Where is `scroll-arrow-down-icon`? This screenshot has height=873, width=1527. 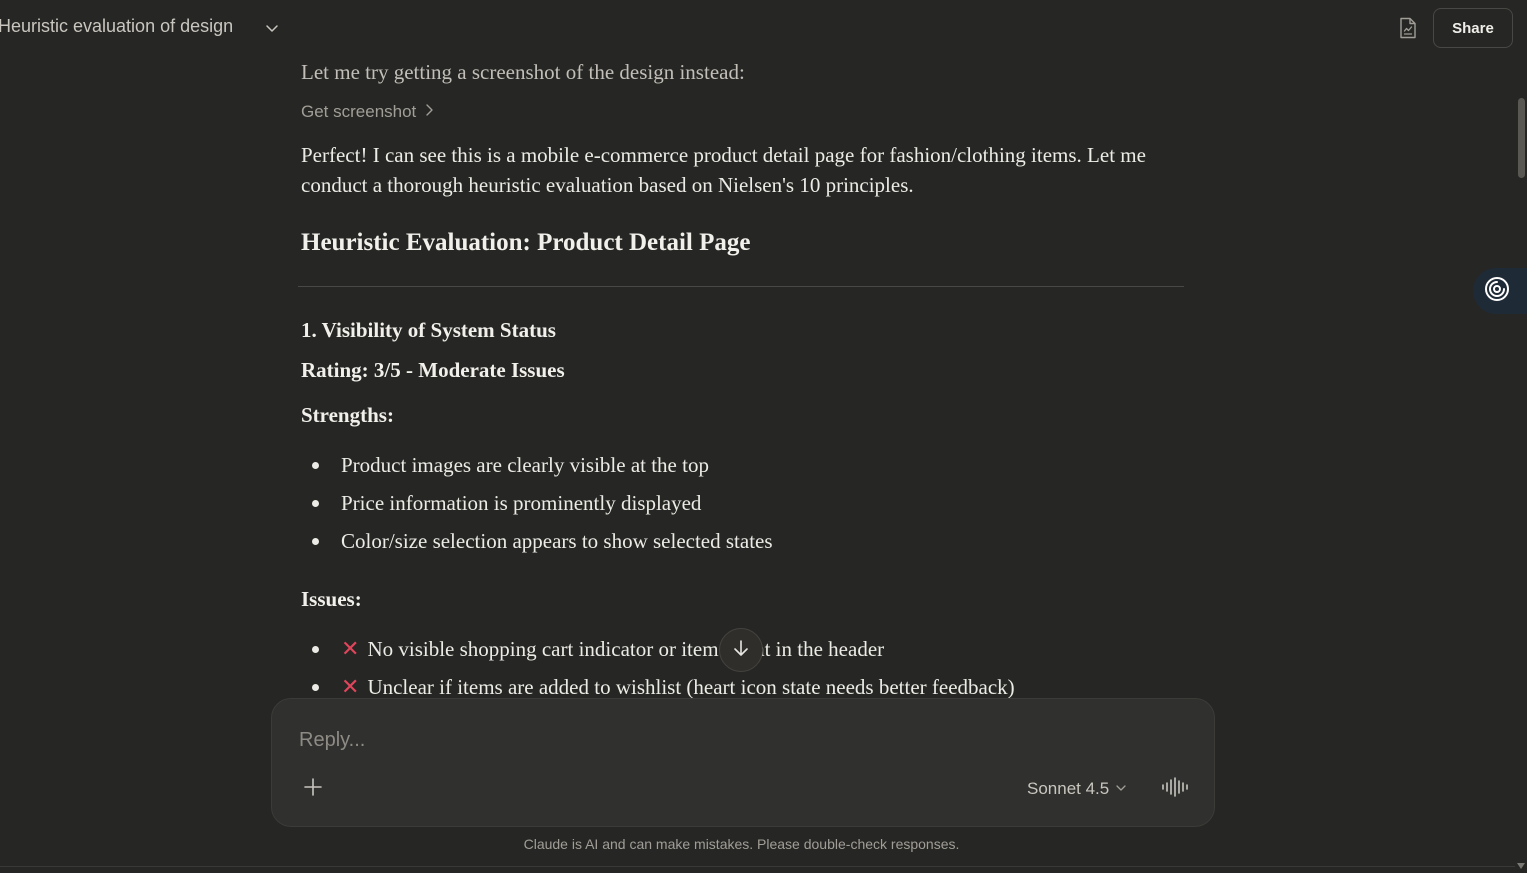
scroll-arrow-down-icon is located at coordinates (1521, 863).